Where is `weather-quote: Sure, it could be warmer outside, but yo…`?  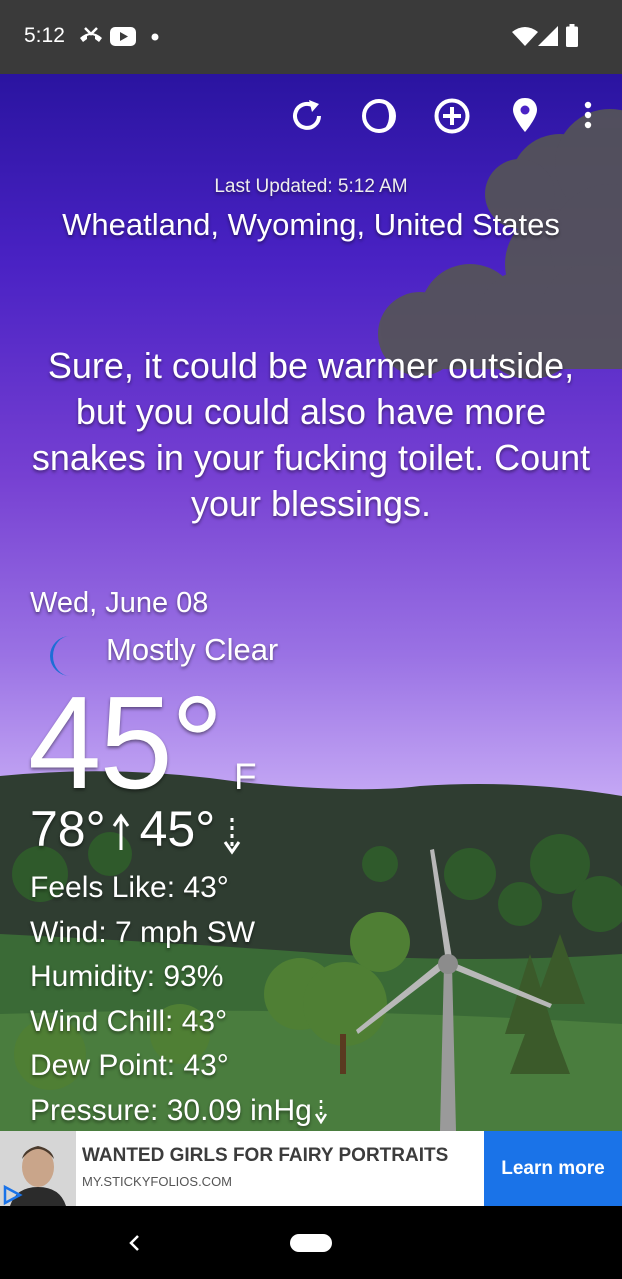 weather-quote: Sure, it could be warmer outside, but yo… is located at coordinates (311, 434).